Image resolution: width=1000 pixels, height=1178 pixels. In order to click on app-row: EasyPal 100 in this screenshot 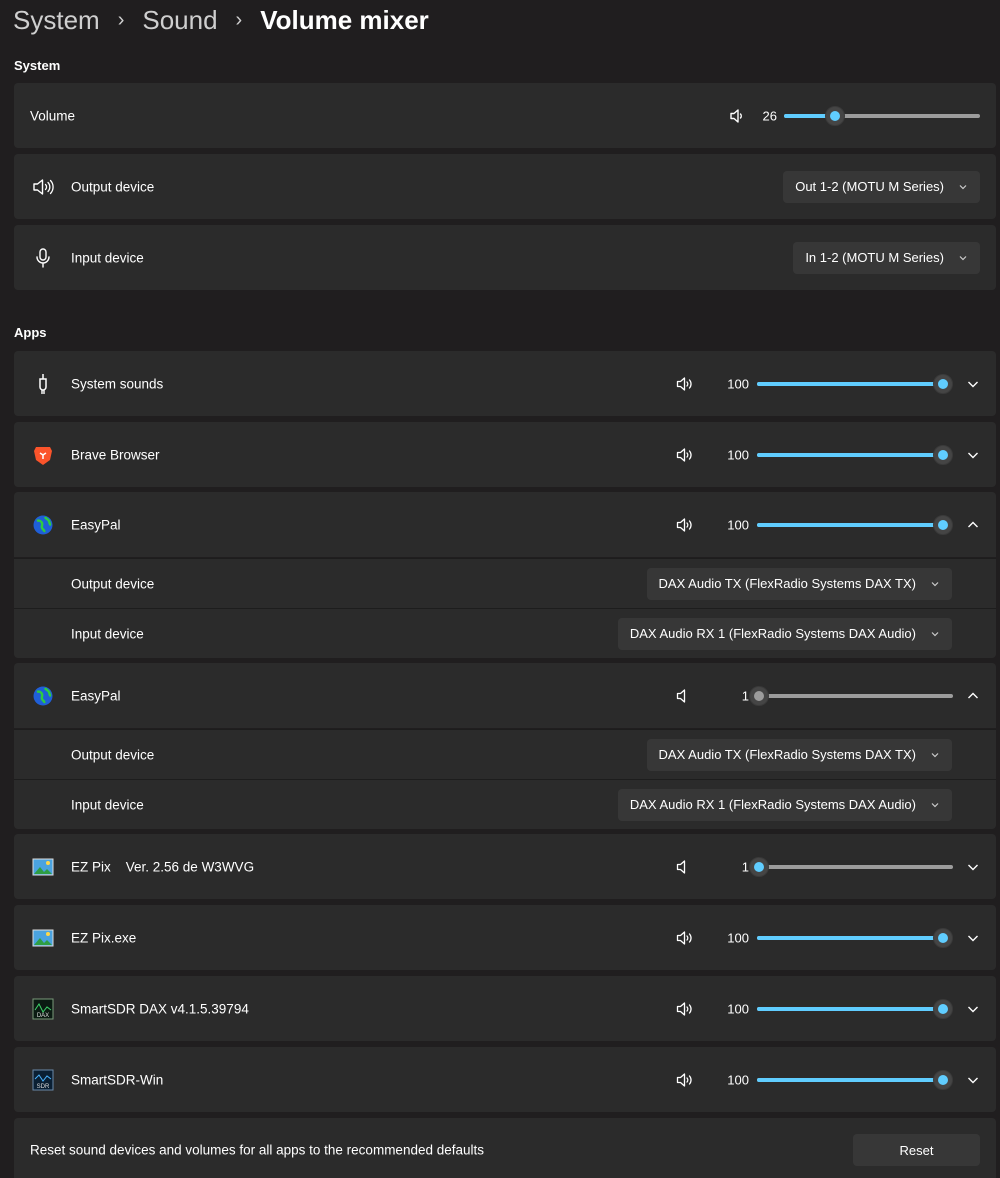, I will do `click(505, 524)`.